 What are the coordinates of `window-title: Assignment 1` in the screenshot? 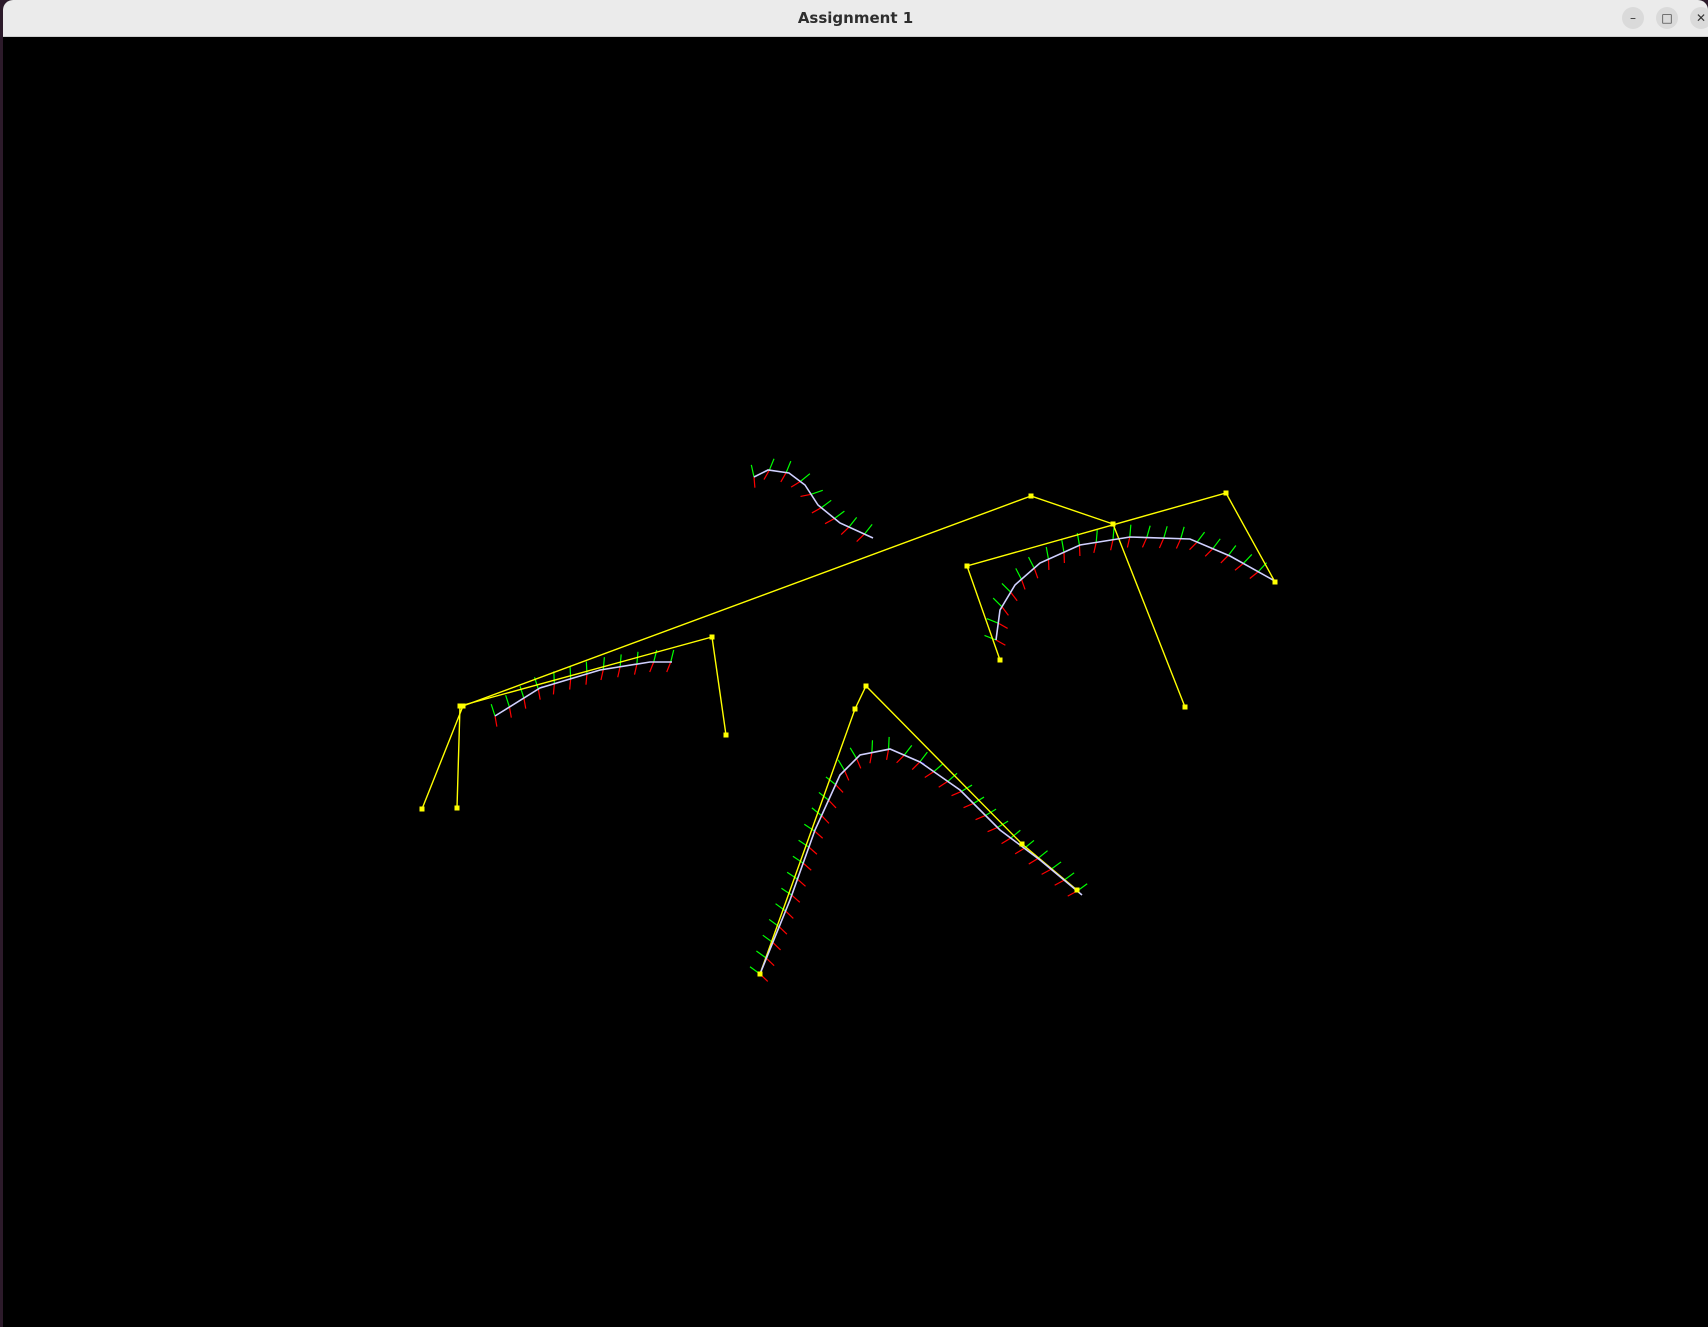 It's located at (855, 18).